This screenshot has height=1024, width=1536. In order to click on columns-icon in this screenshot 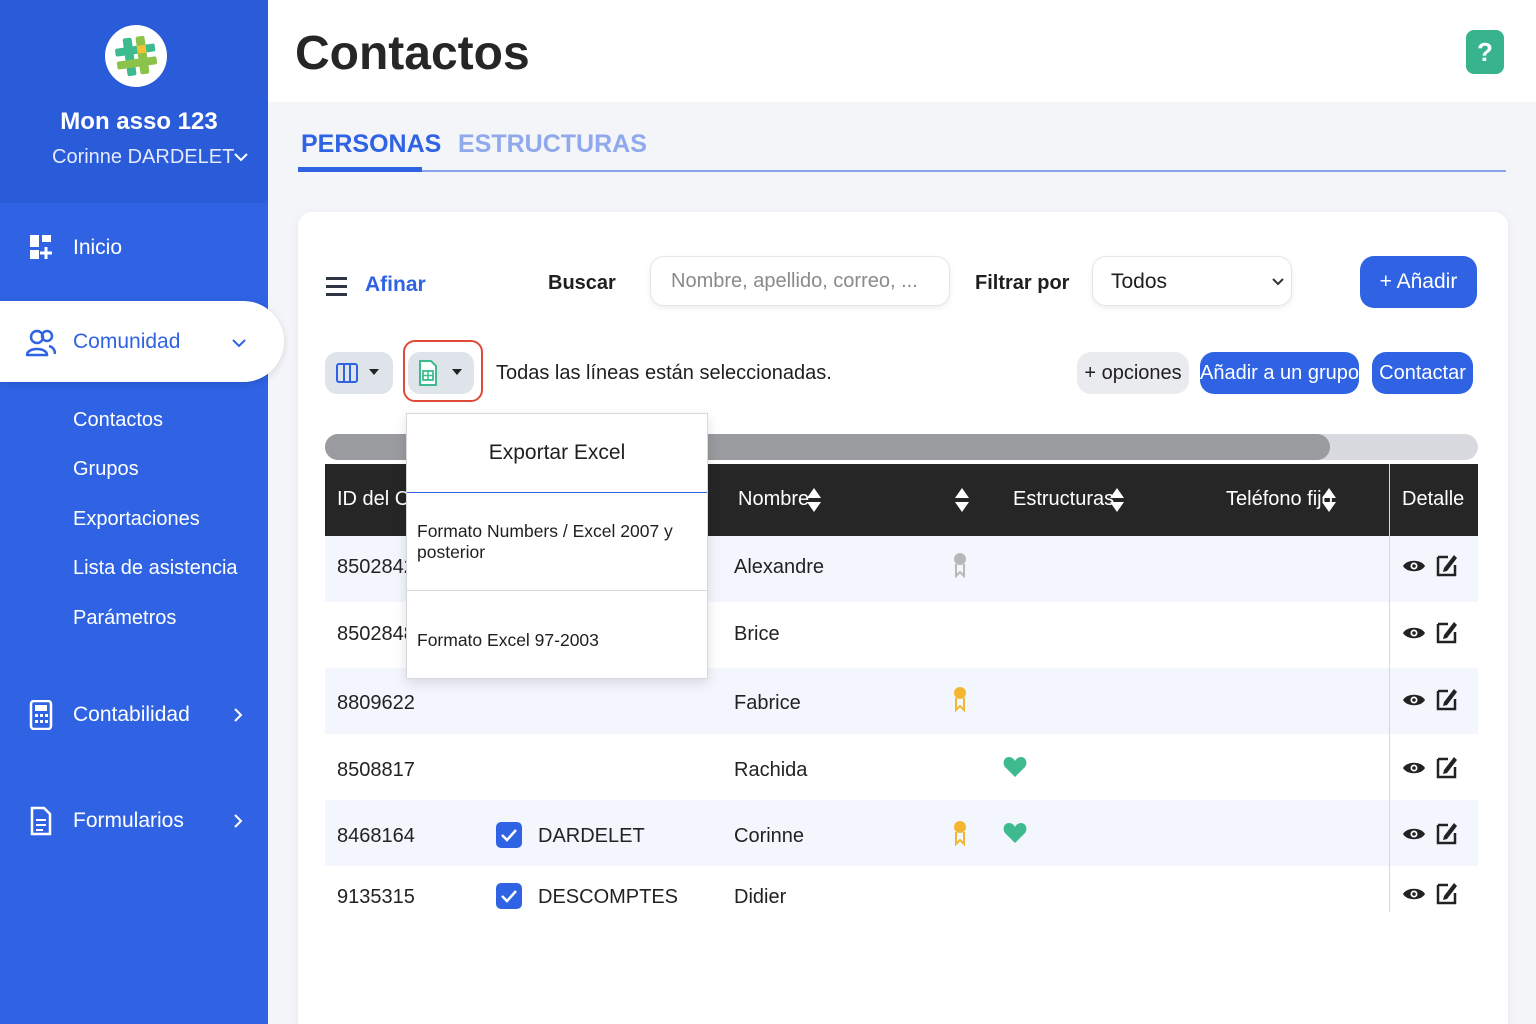, I will do `click(347, 373)`.